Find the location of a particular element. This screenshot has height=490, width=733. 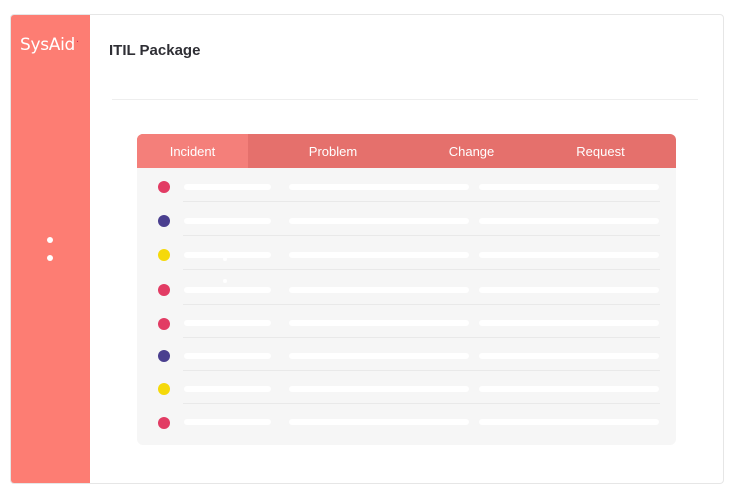

tab-bar: Incident Problem Change Request is located at coordinates (406, 151).